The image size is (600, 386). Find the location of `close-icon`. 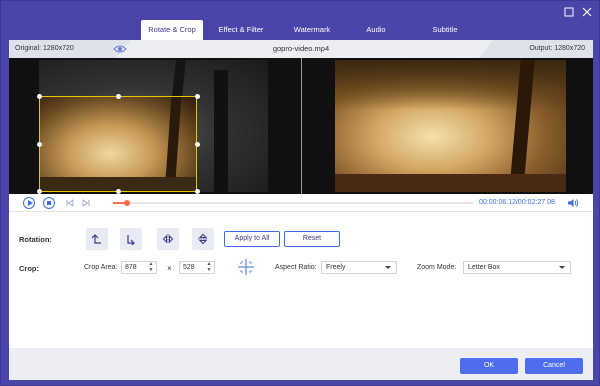

close-icon is located at coordinates (587, 13).